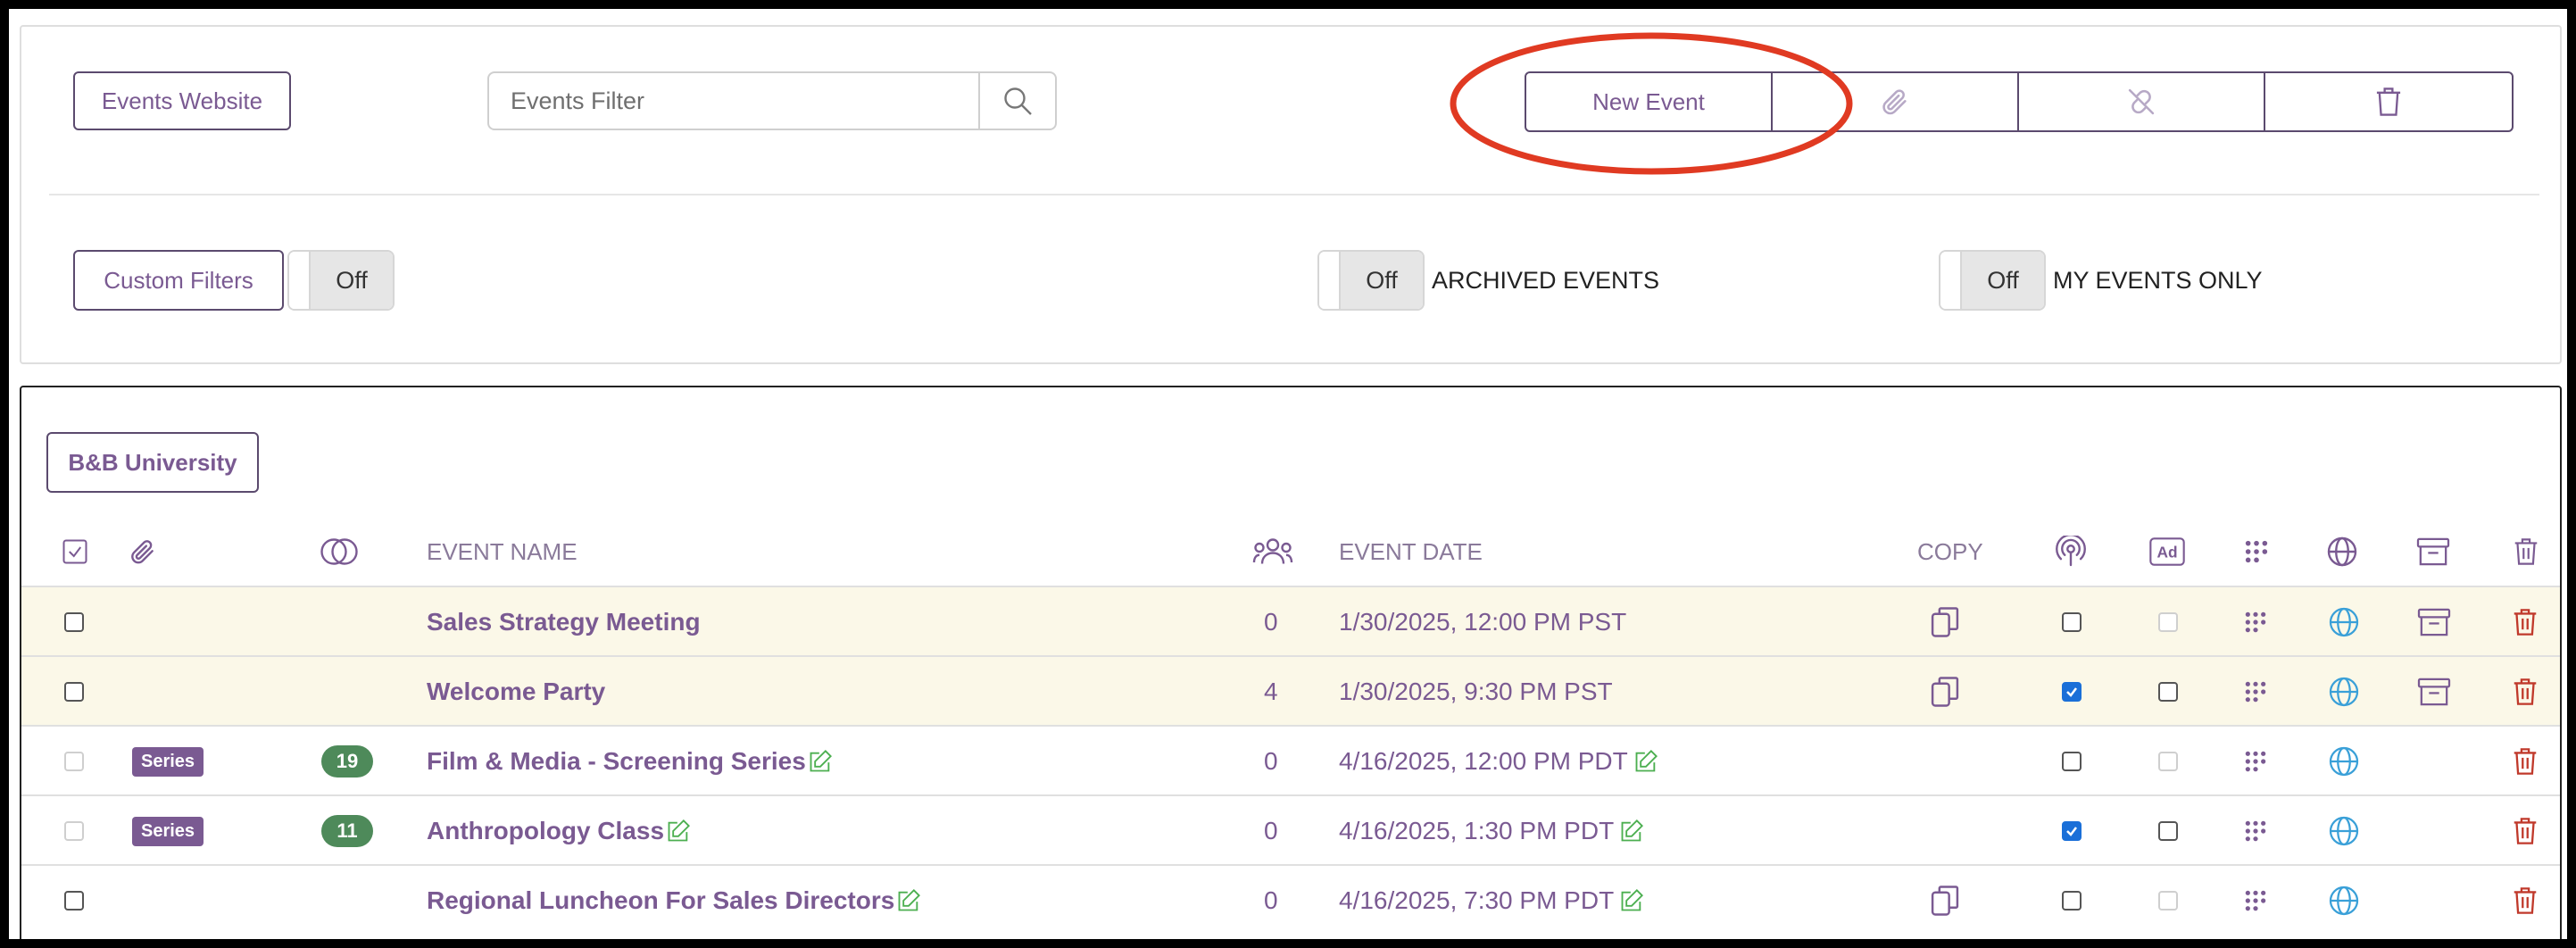 This screenshot has height=948, width=2576. Describe the element at coordinates (564, 622) in the screenshot. I see `event-name-link: Sales Strategy Meeting` at that location.